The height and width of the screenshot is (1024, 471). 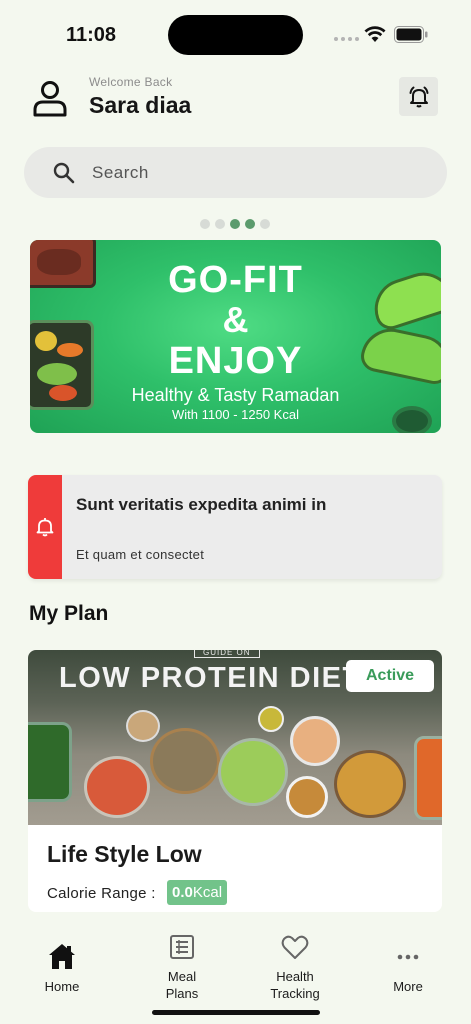 I want to click on header: Welcome Back Sara diaa, so click(x=235, y=102).